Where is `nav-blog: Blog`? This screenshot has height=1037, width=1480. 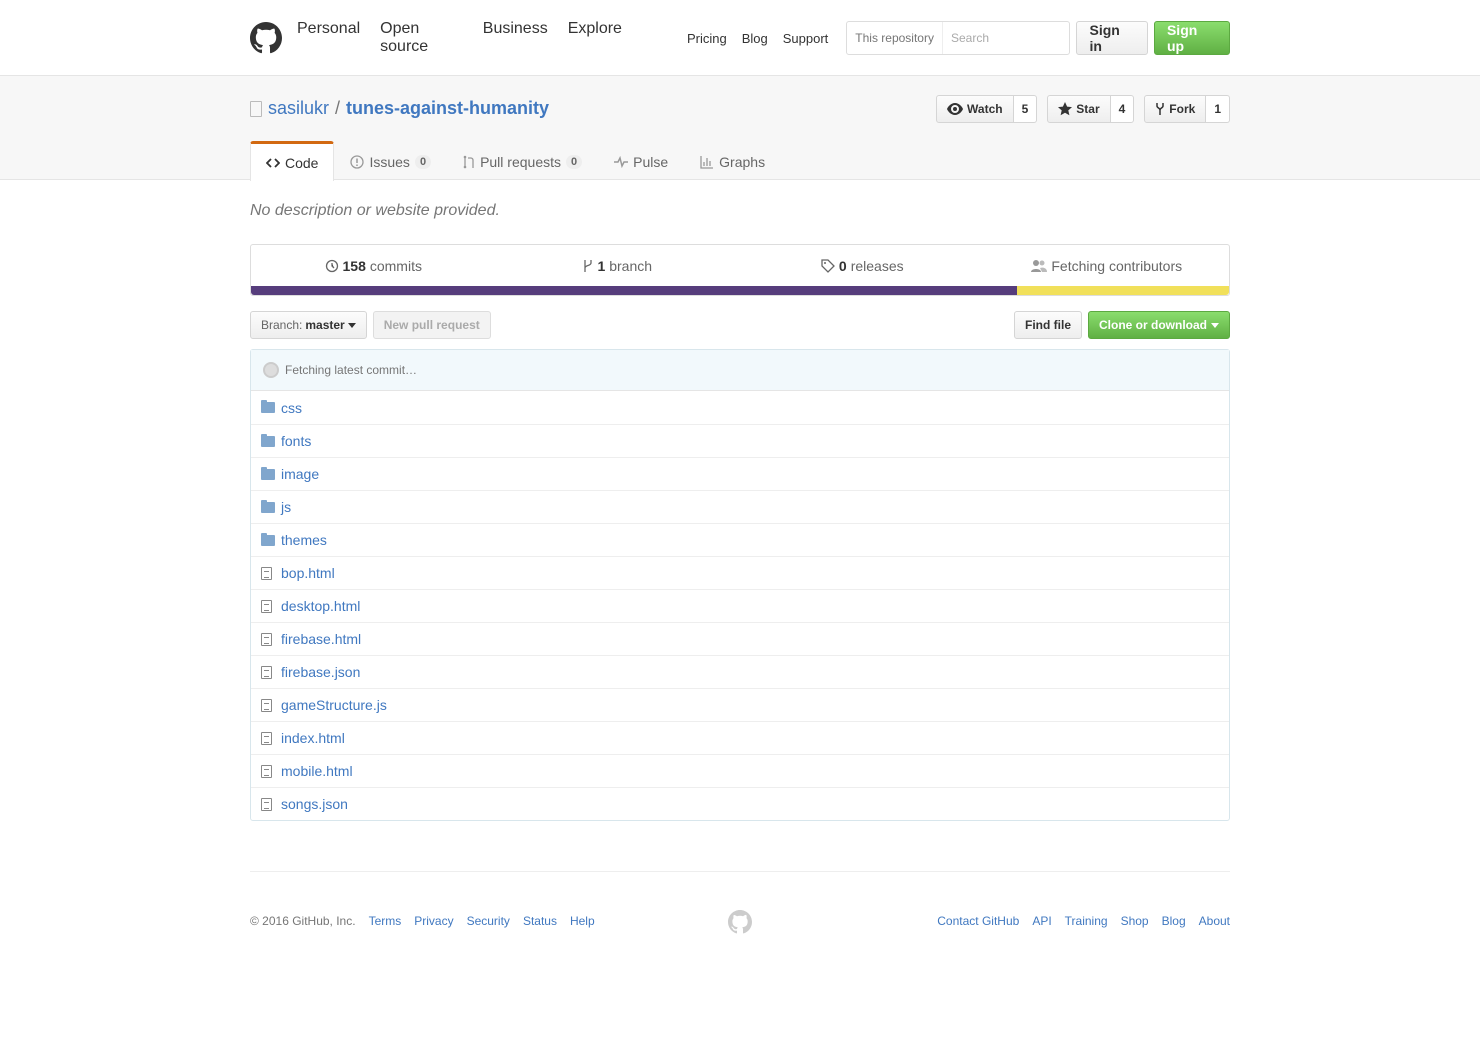 nav-blog: Blog is located at coordinates (755, 38).